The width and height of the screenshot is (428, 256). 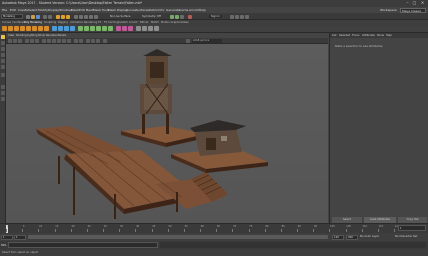 I want to click on extrude-icon, so click(x=80, y=28).